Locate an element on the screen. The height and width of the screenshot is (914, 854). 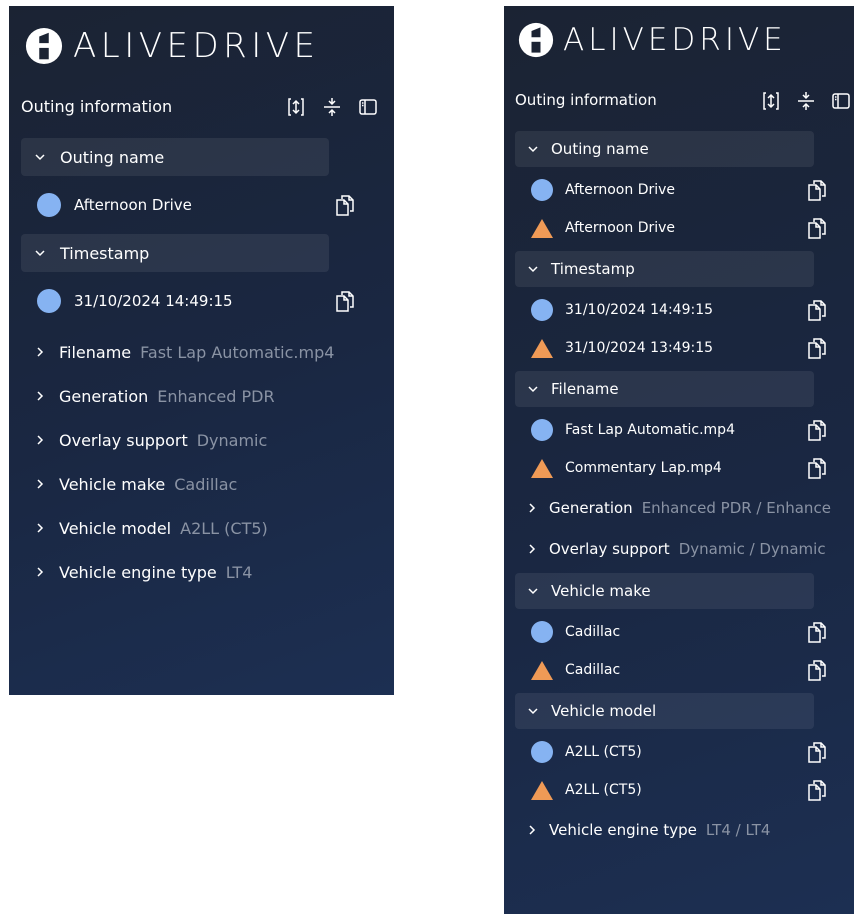
section-filename: Filename is located at coordinates (664, 389).